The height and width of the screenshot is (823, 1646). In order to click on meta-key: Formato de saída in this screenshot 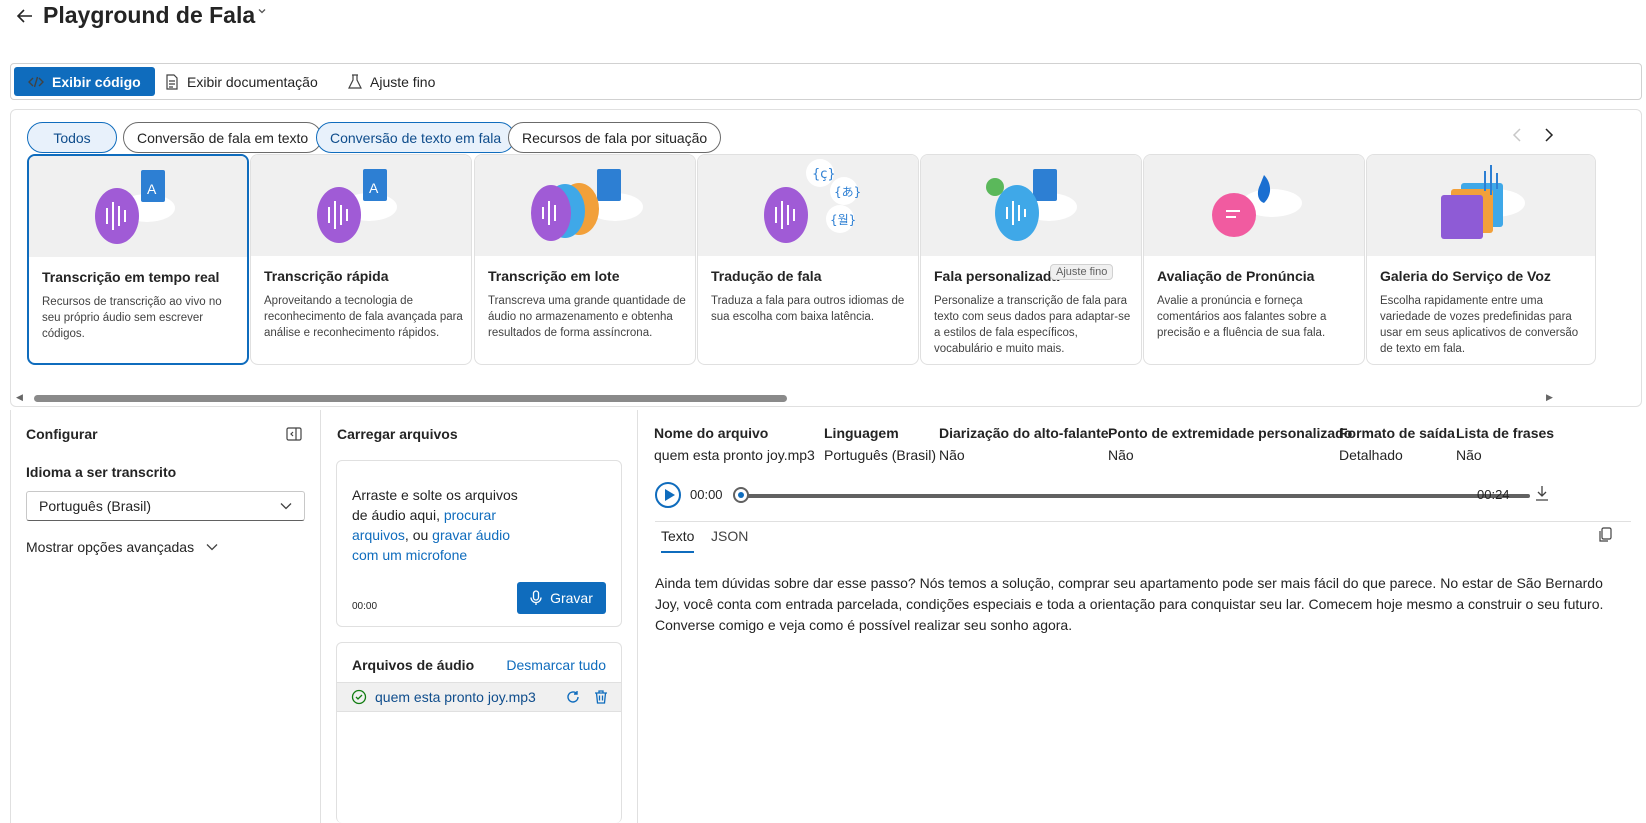, I will do `click(1397, 433)`.